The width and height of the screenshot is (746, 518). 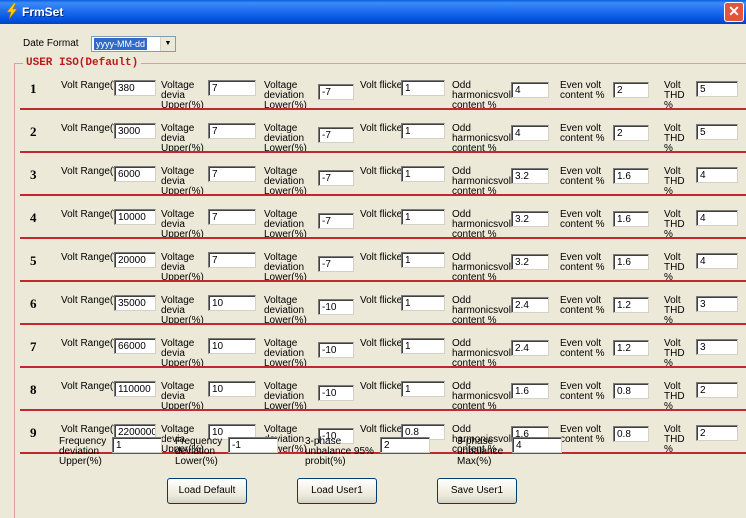 I want to click on volt-range-input: 10000, so click(x=135, y=217).